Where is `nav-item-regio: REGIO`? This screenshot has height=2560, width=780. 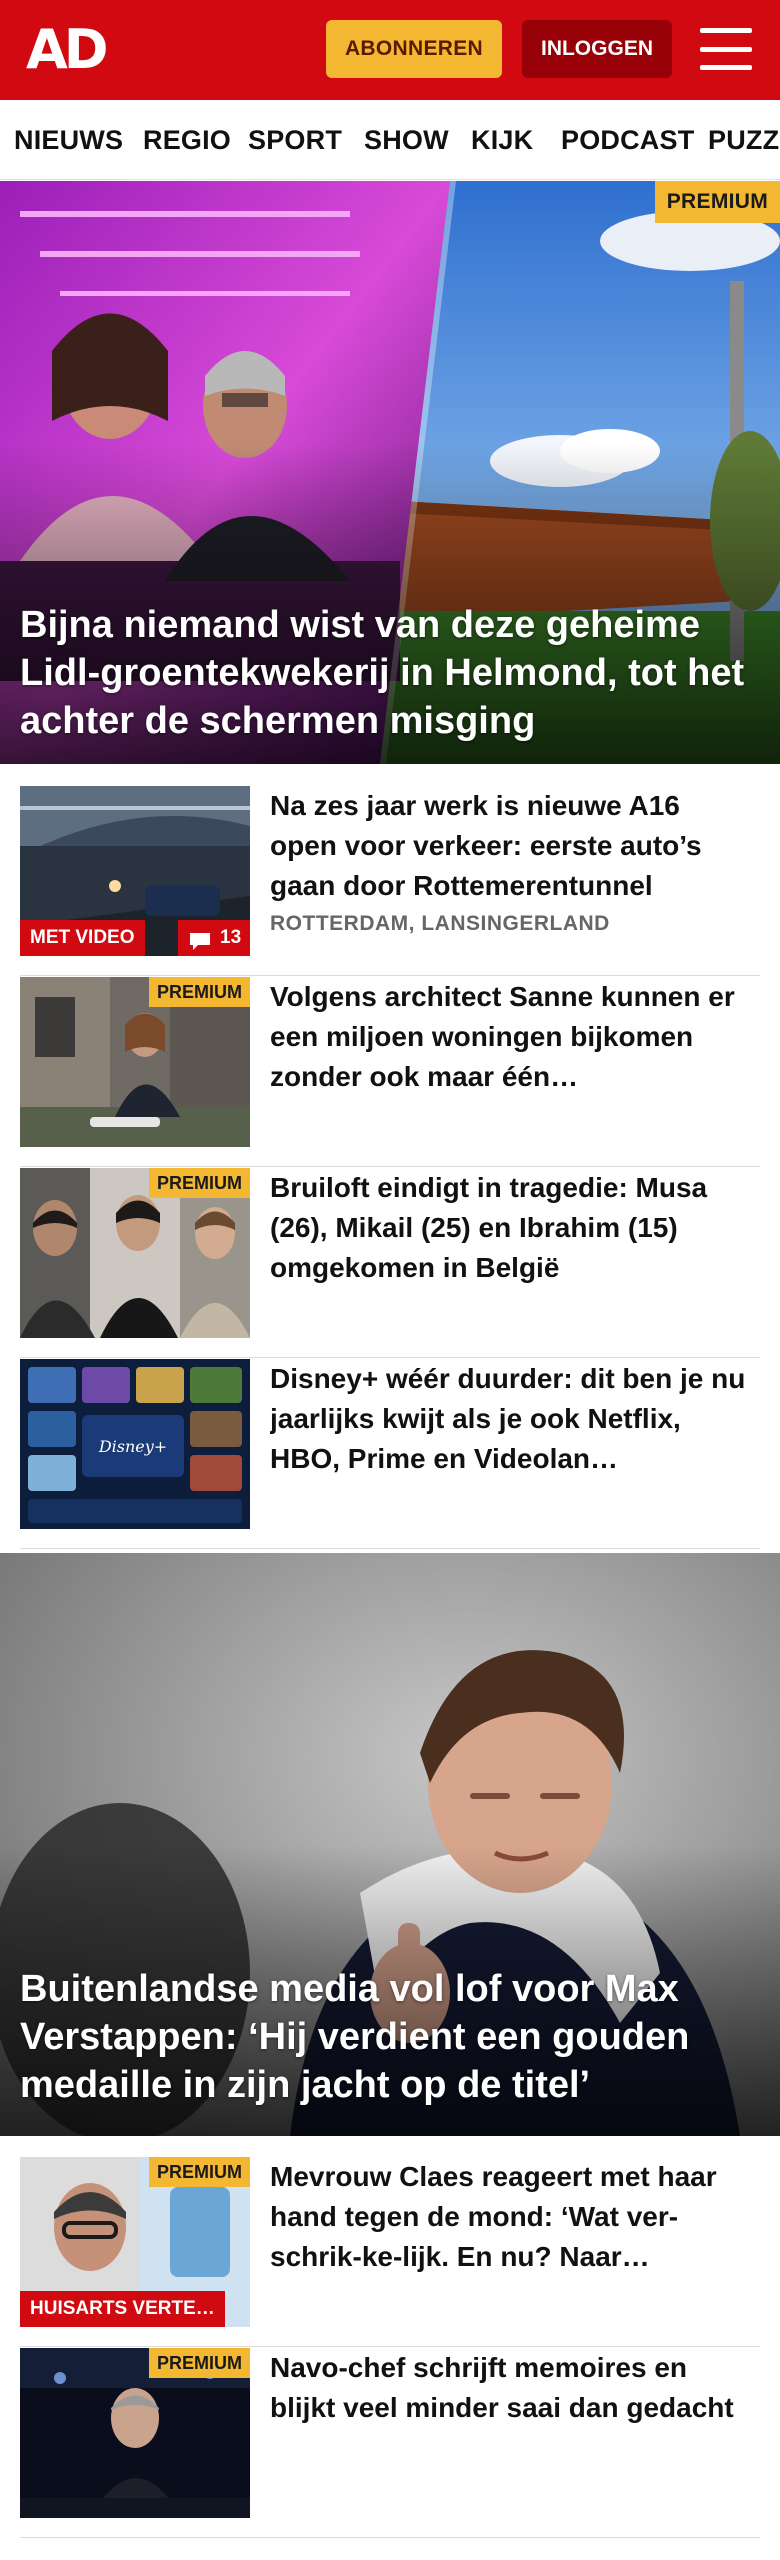 nav-item-regio: REGIO is located at coordinates (187, 139).